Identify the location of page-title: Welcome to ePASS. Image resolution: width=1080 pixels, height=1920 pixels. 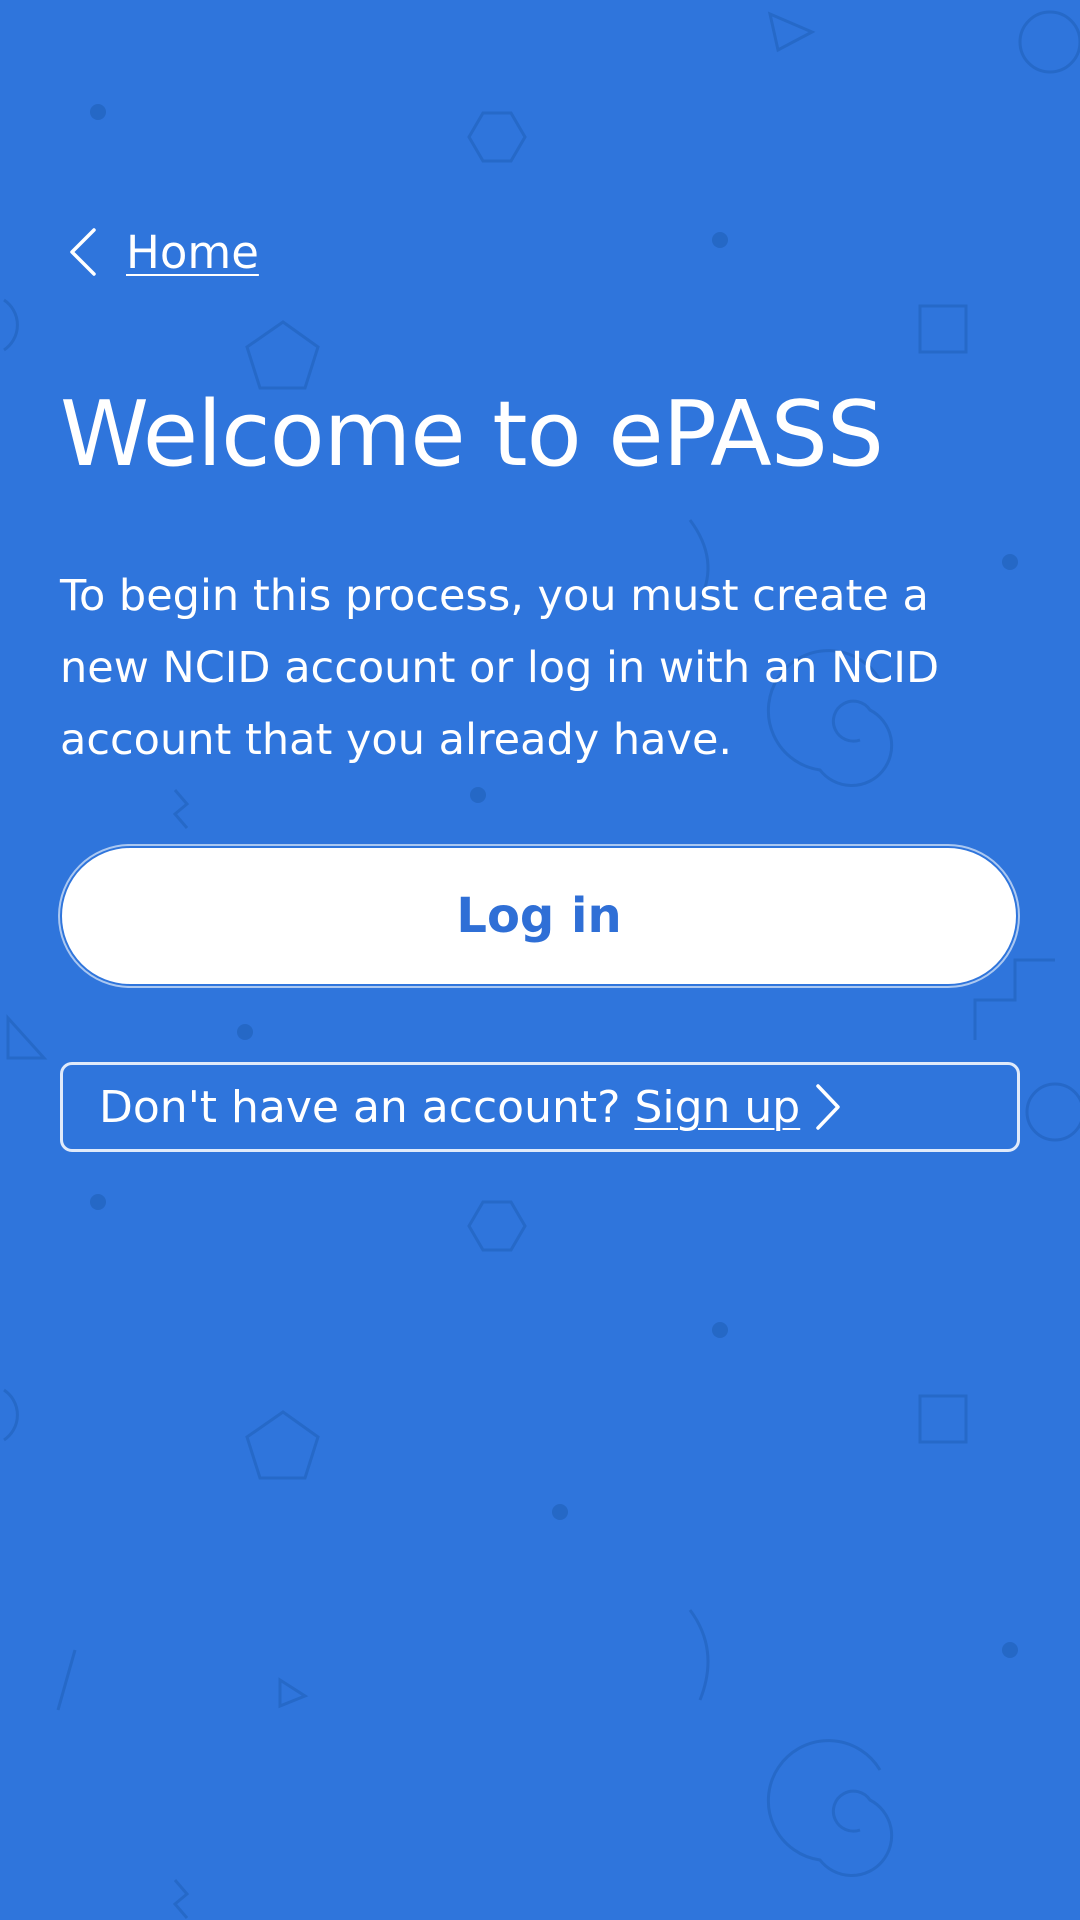
(472, 434).